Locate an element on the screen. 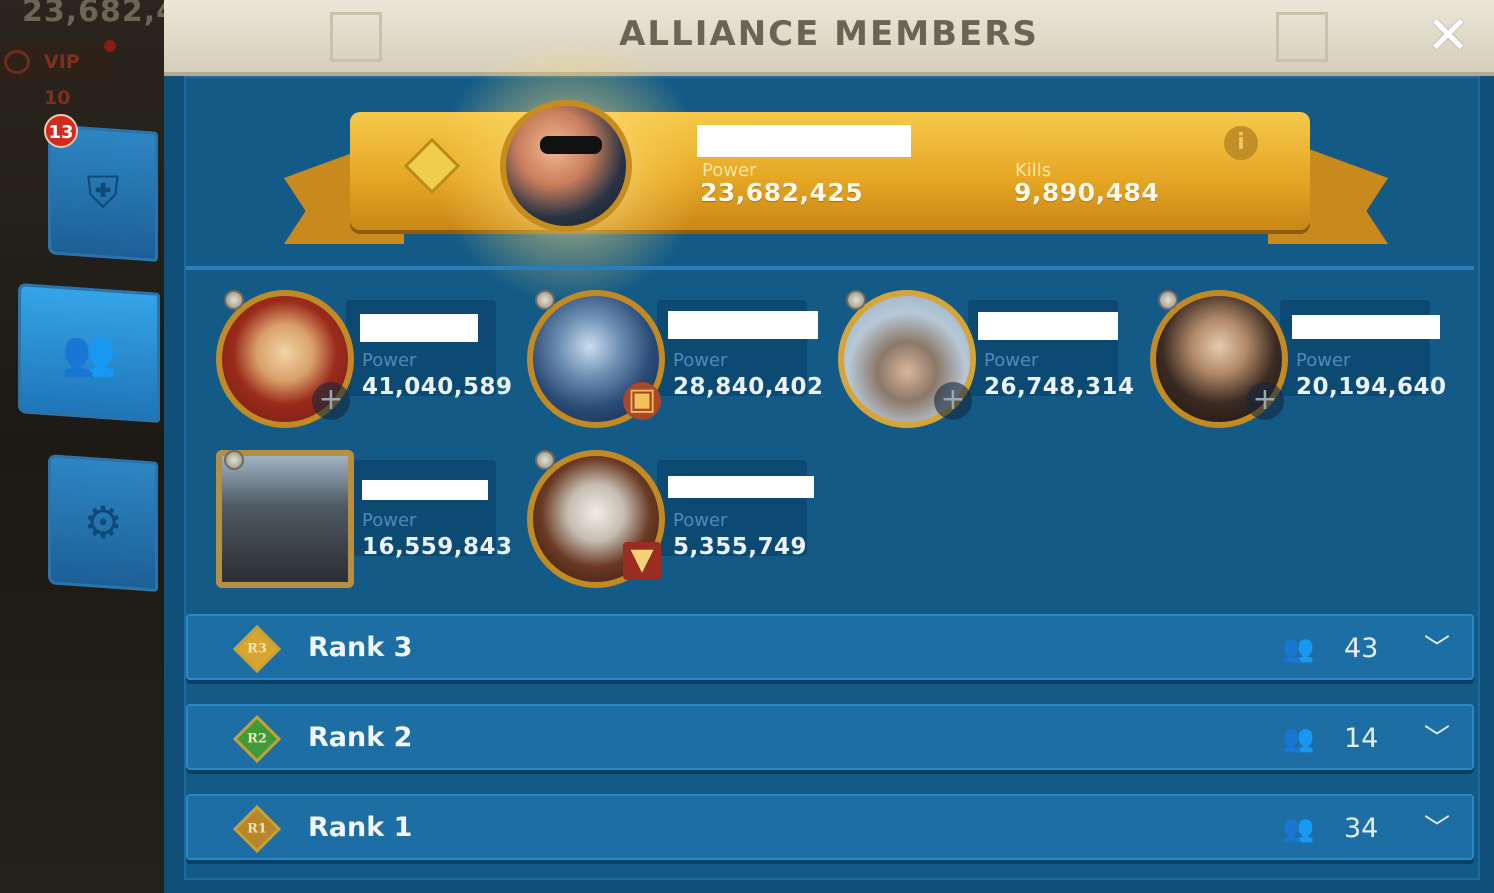 Image resolution: width=1494 pixels, height=893 pixels. member-card: + Power 41,040,589 is located at coordinates (364, 359).